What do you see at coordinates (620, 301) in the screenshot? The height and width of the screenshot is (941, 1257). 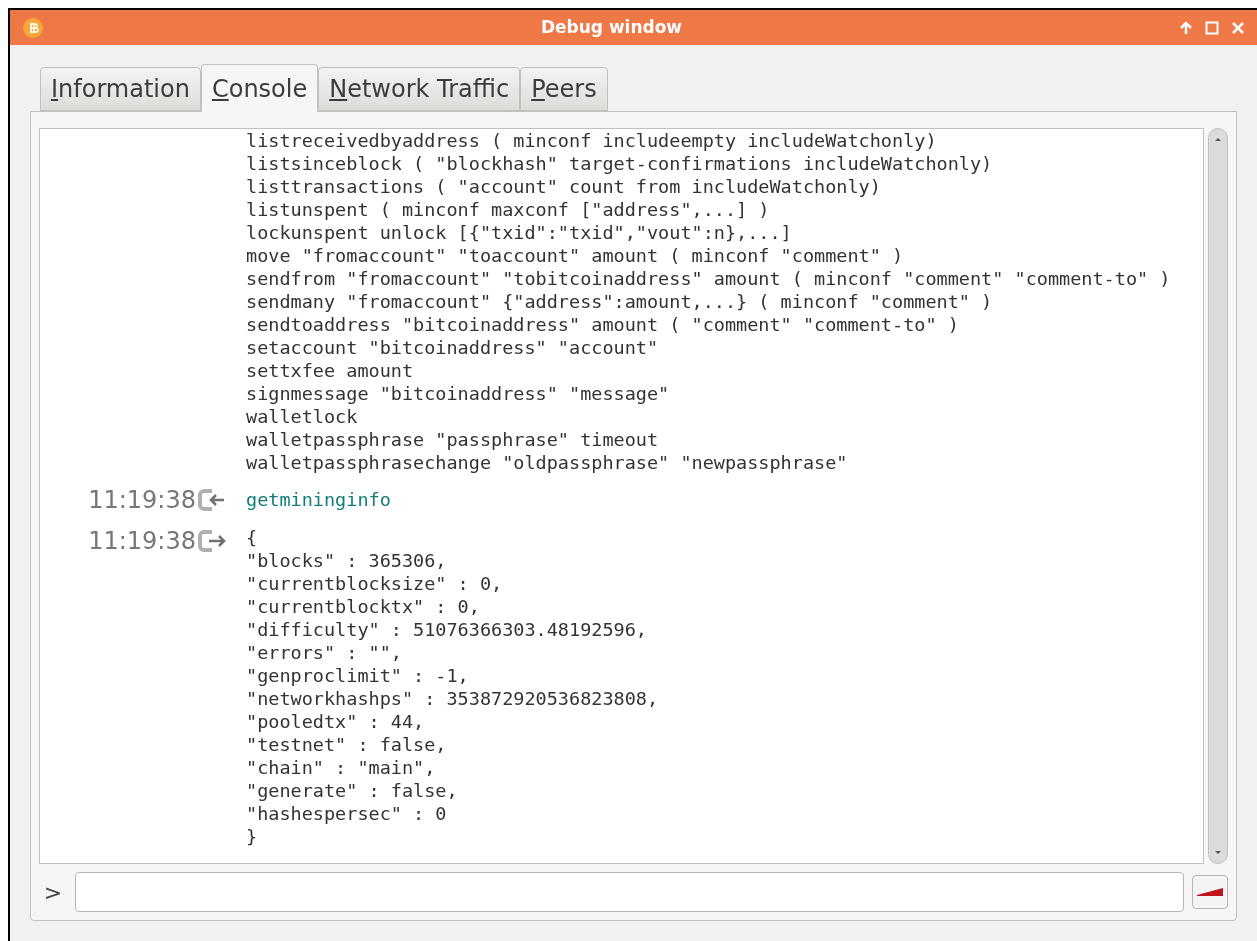 I see `output-line: sendmany "fromaccount" {"address":amount,...} ( minconf "comment" )` at bounding box center [620, 301].